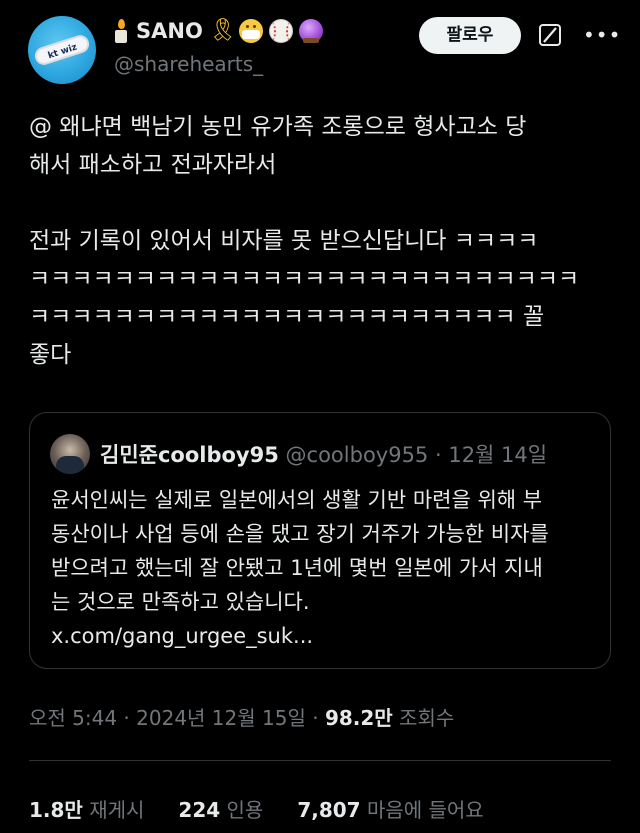 This screenshot has width=640, height=833. I want to click on author-name-row: SANO 🎗, so click(218, 31).